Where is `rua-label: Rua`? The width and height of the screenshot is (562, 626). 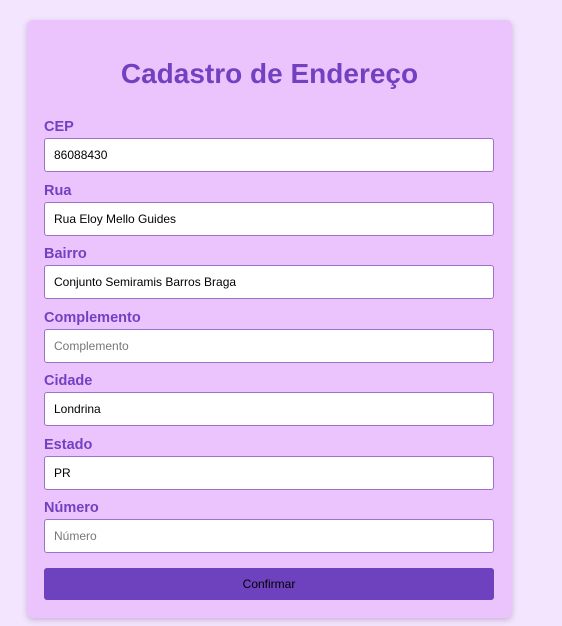
rua-label: Rua is located at coordinates (58, 190).